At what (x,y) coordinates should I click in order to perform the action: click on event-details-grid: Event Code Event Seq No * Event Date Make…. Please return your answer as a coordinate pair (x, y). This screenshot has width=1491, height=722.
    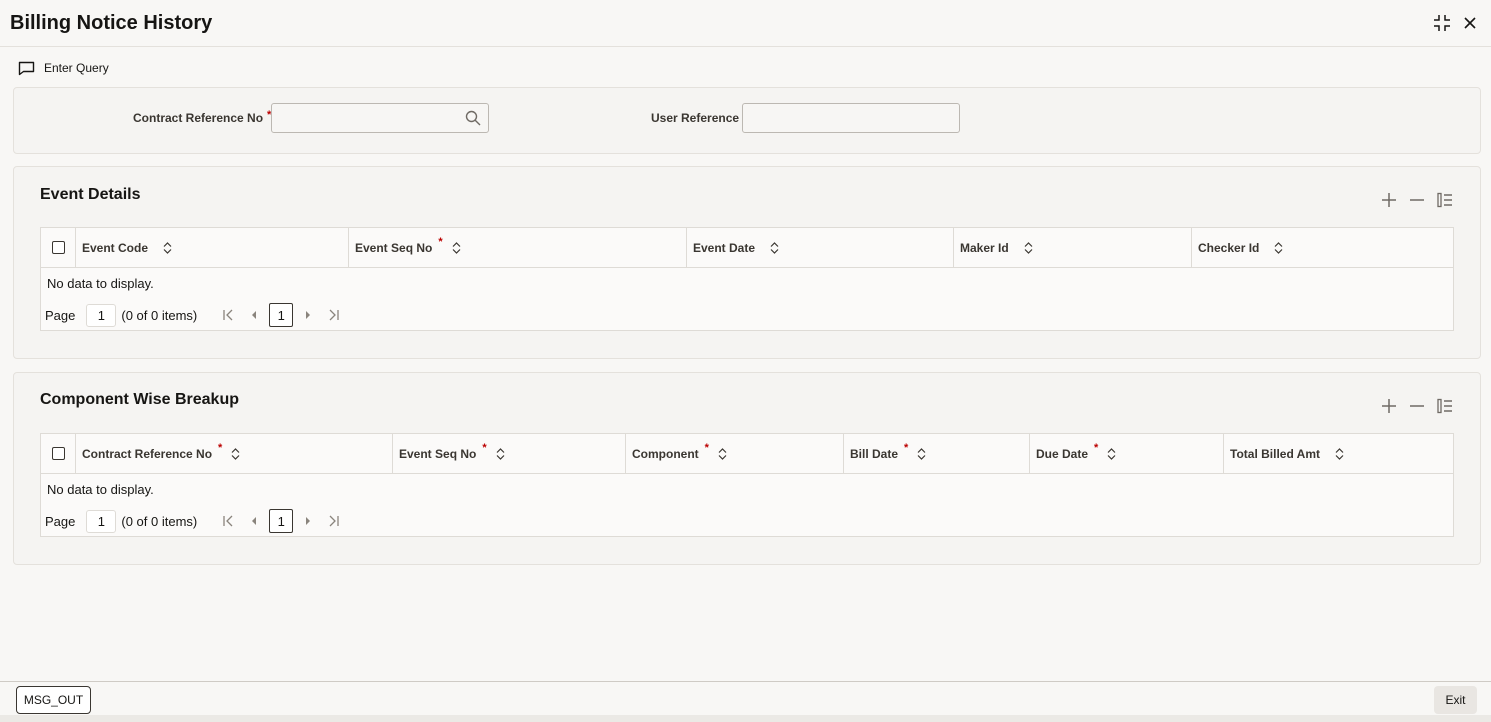
    Looking at the image, I should click on (747, 279).